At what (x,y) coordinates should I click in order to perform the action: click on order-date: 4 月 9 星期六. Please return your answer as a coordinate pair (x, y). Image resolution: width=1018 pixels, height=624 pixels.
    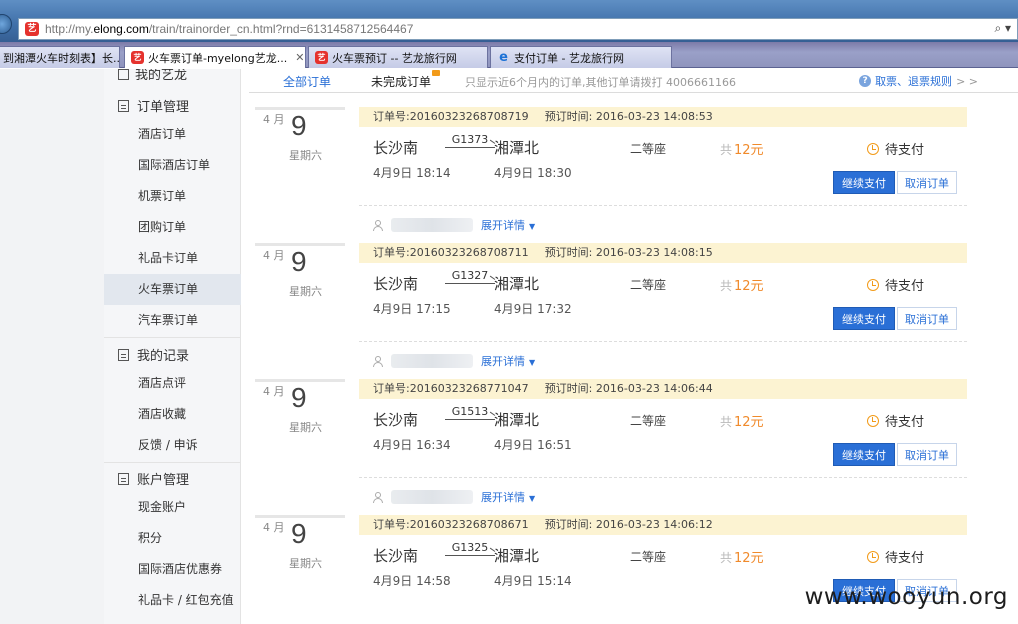
    Looking at the image, I should click on (300, 429).